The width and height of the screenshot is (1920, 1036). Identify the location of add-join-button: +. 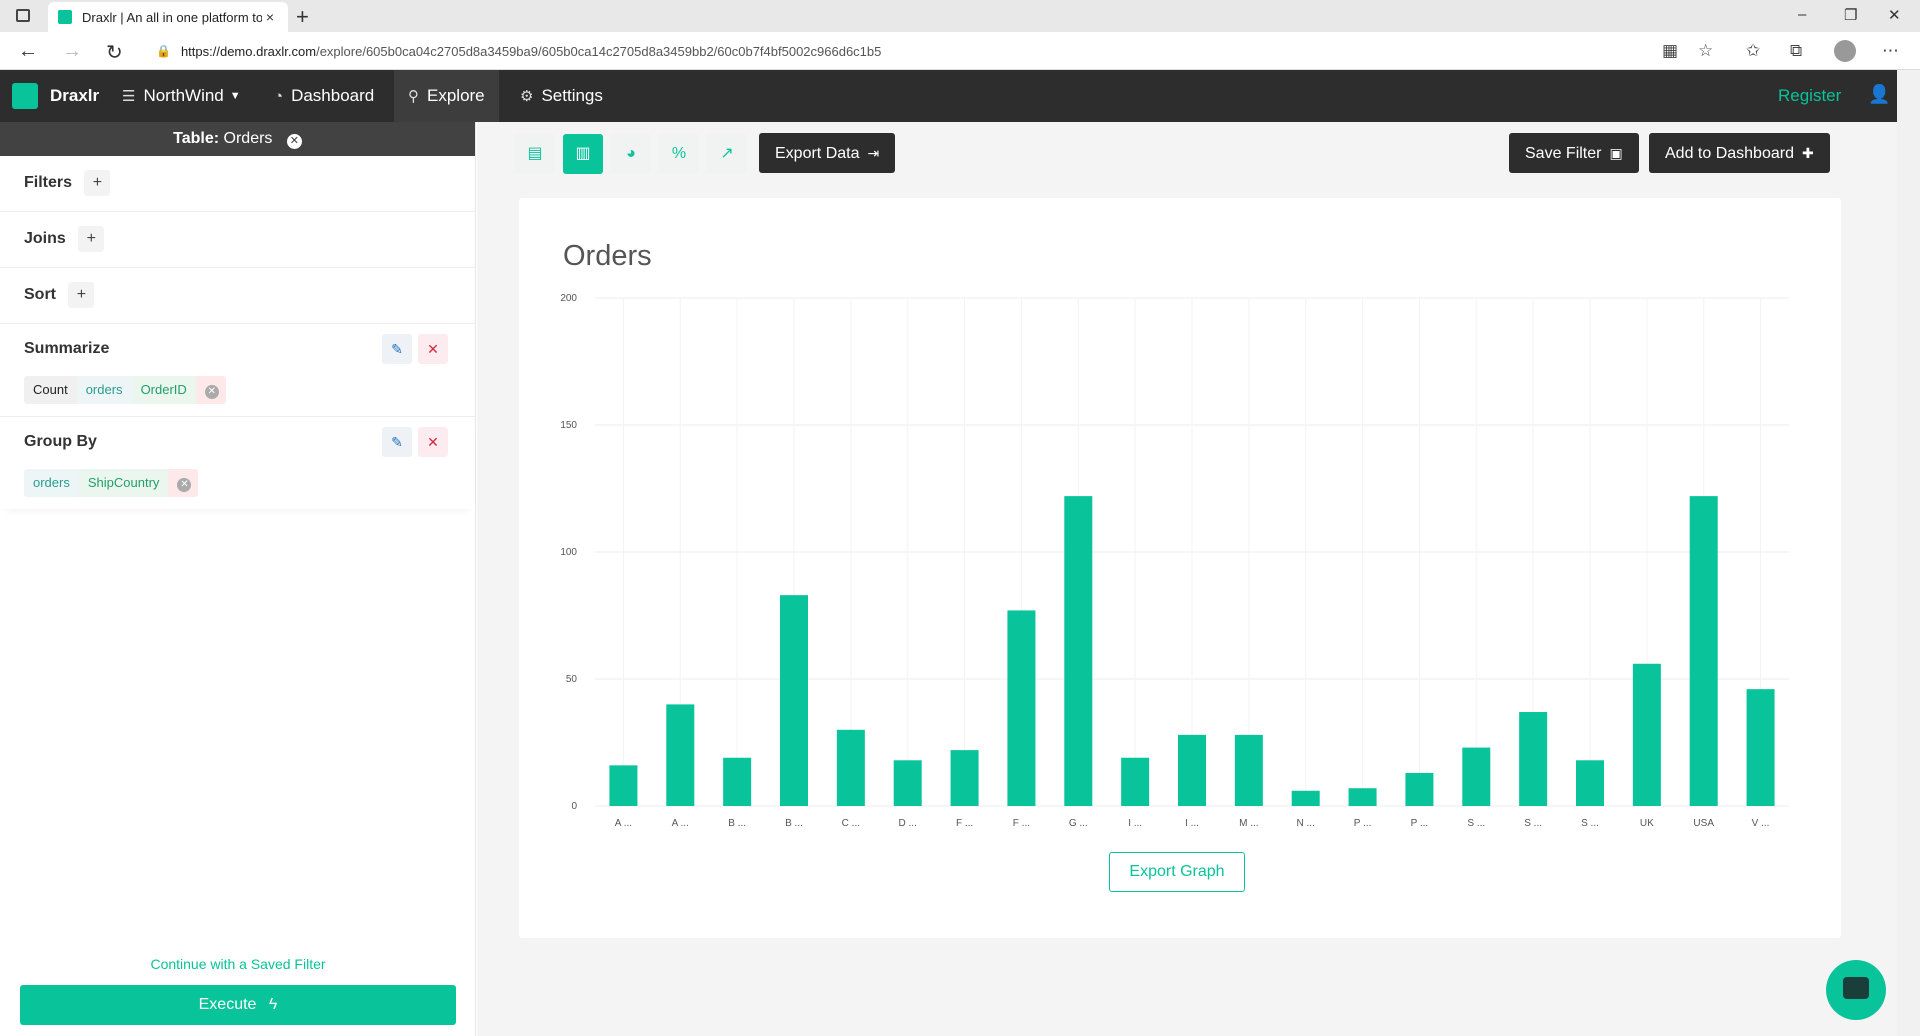
(91, 239).